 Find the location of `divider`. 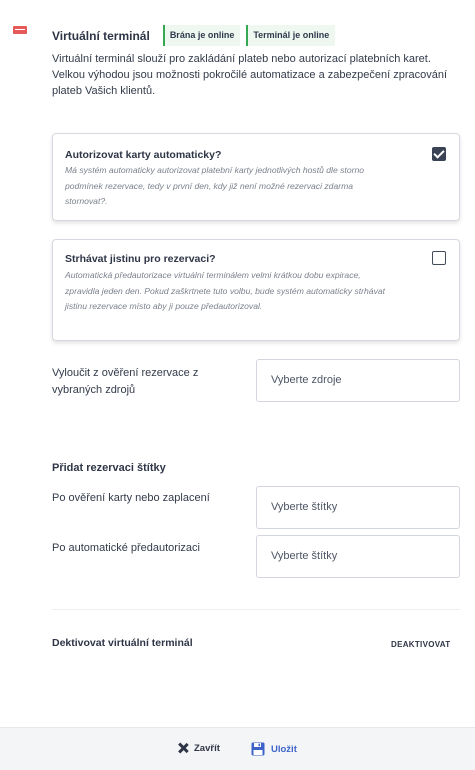

divider is located at coordinates (256, 609).